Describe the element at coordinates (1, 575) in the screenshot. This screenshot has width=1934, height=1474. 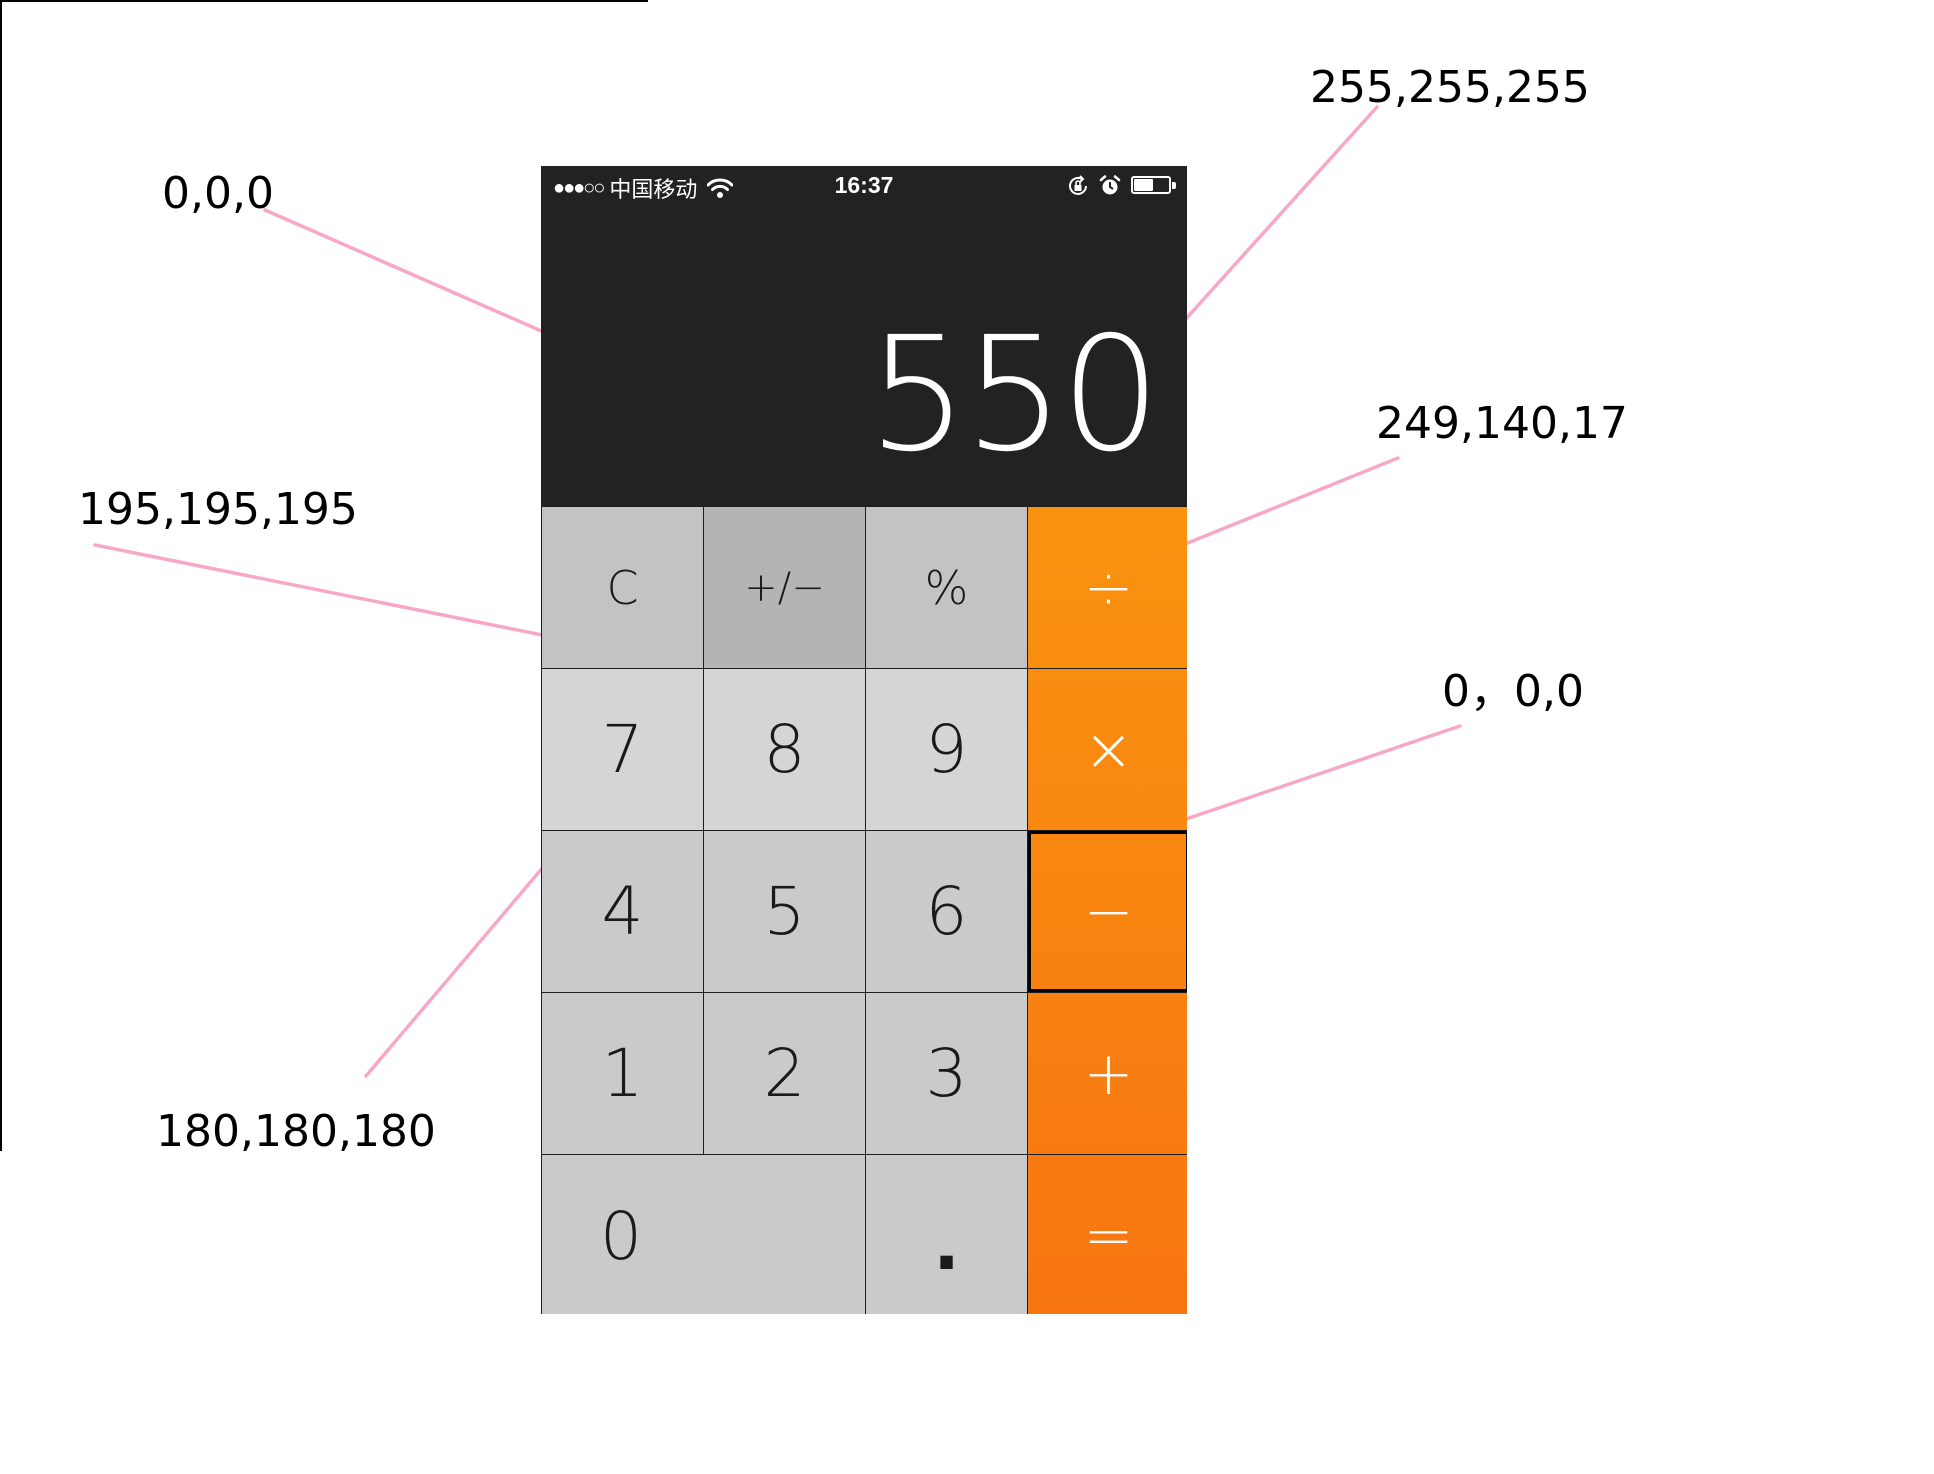
I see `left-border-line` at that location.